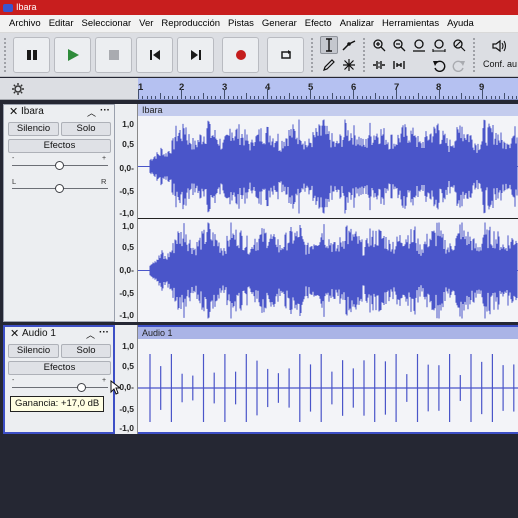 The image size is (518, 518). What do you see at coordinates (32, 112) in the screenshot?
I see `track-name: Ibara` at bounding box center [32, 112].